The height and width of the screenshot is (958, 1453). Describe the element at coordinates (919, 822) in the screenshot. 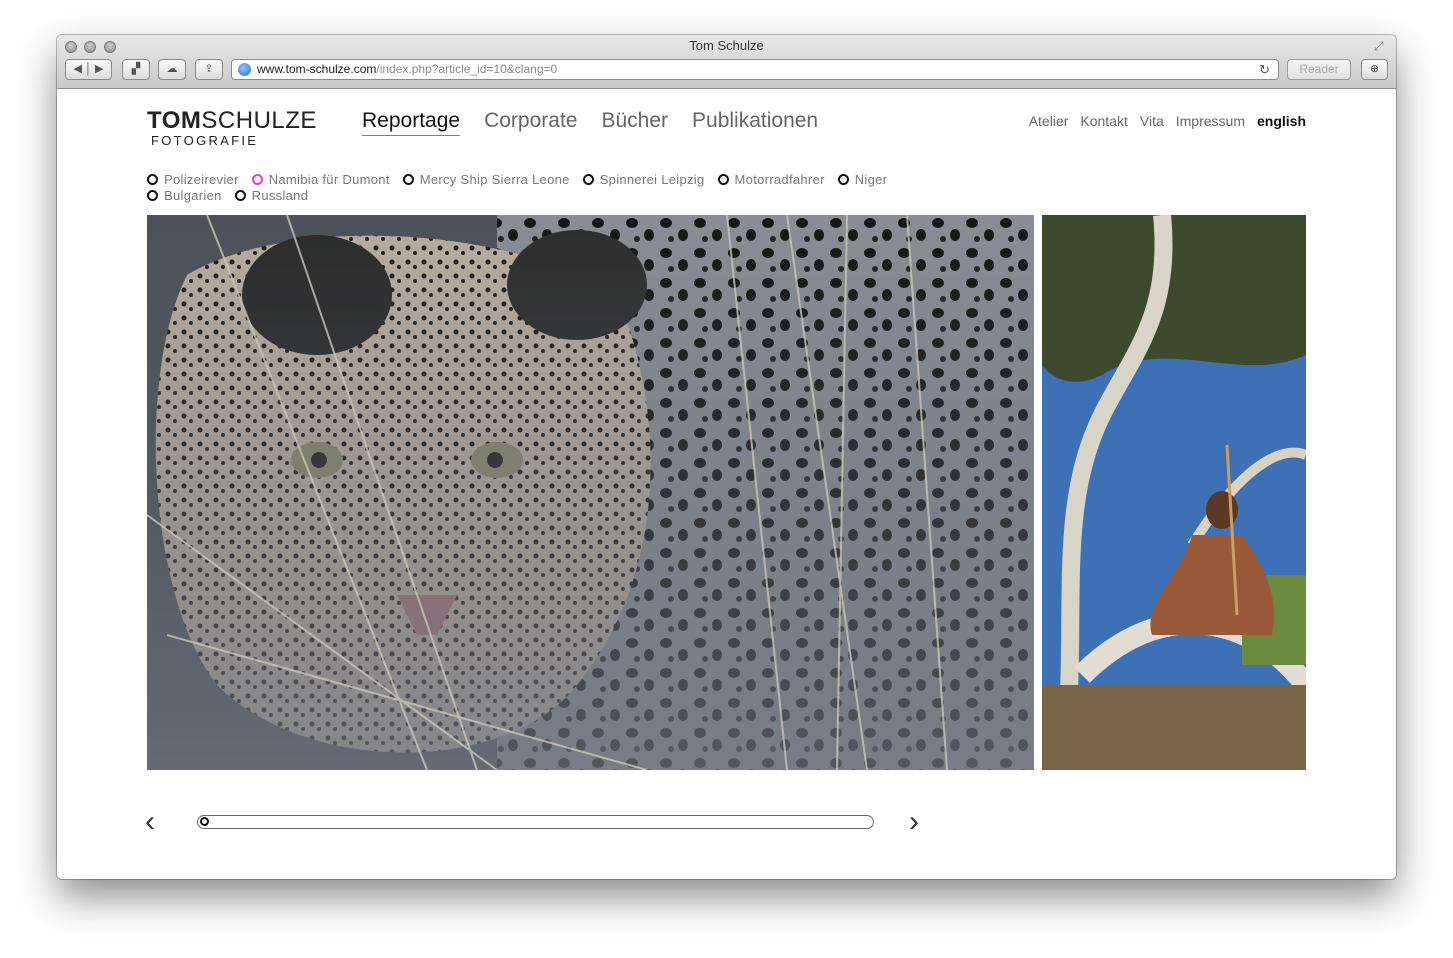

I see `next-arrow-icon: ›` at that location.